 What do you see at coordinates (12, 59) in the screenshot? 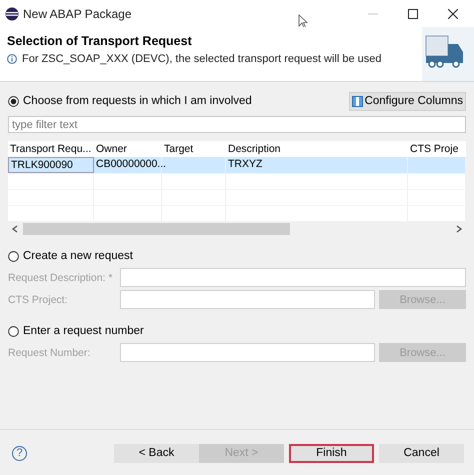
I see `info-icon` at bounding box center [12, 59].